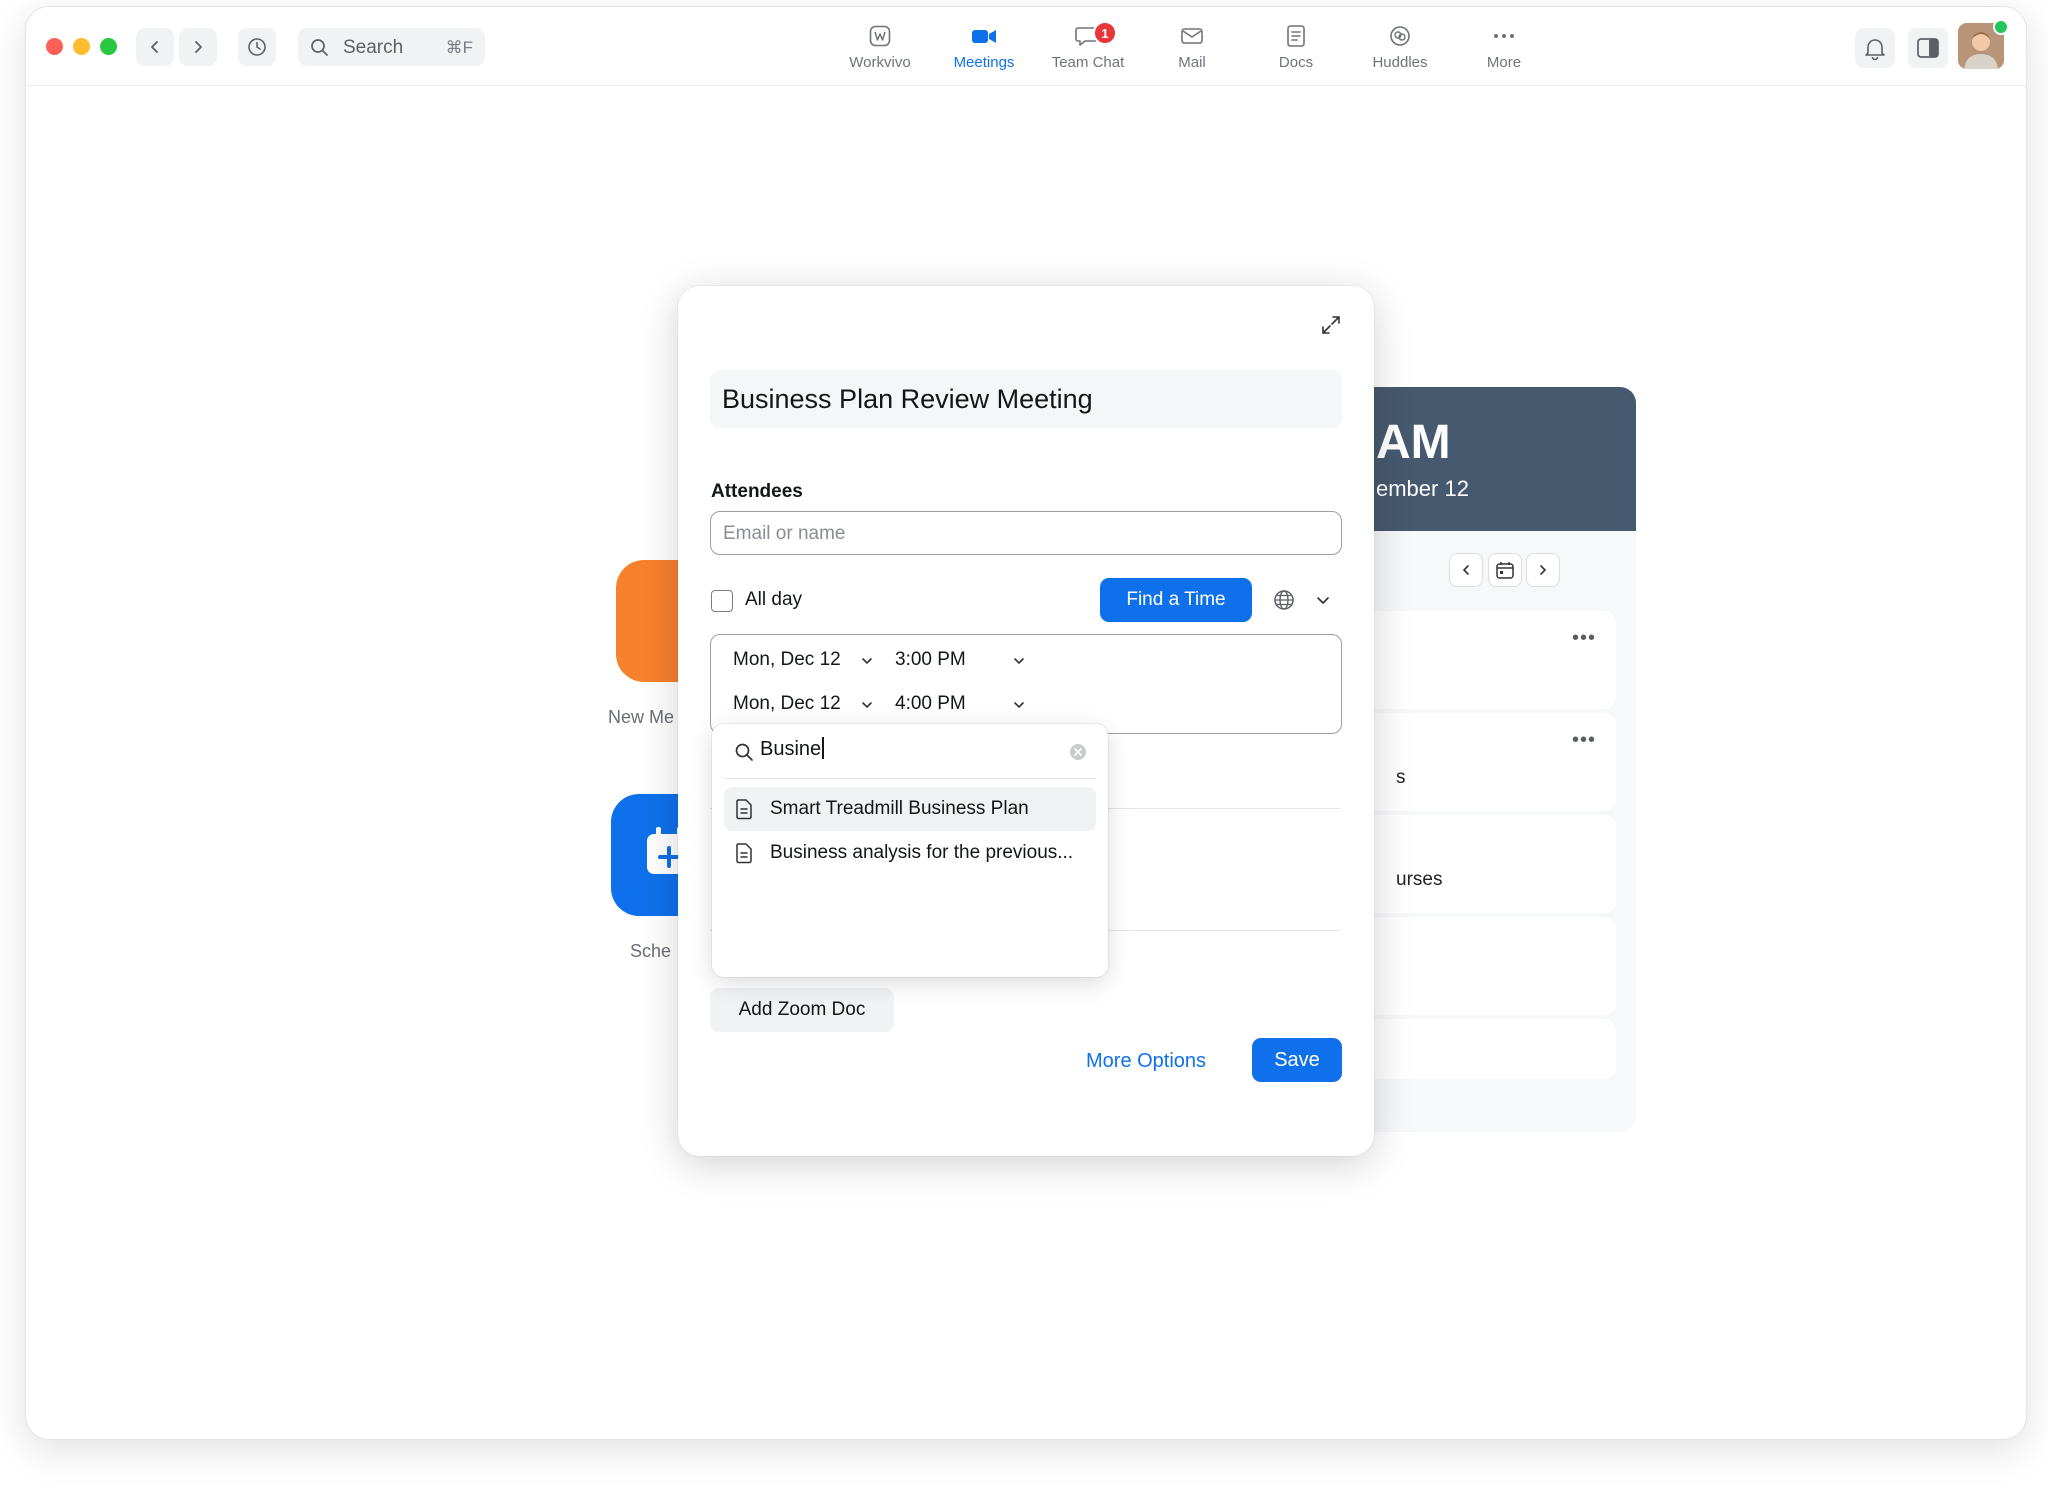 The height and width of the screenshot is (1503, 2048). I want to click on history-clock-icon, so click(257, 47).